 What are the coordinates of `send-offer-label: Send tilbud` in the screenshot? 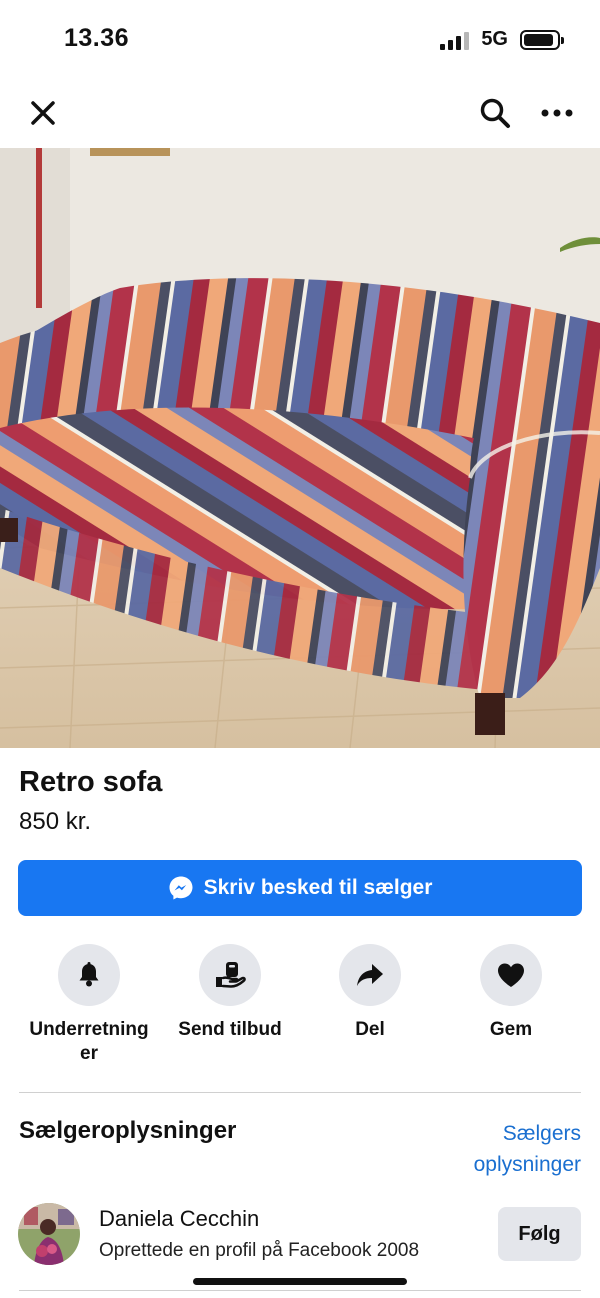 It's located at (230, 1029).